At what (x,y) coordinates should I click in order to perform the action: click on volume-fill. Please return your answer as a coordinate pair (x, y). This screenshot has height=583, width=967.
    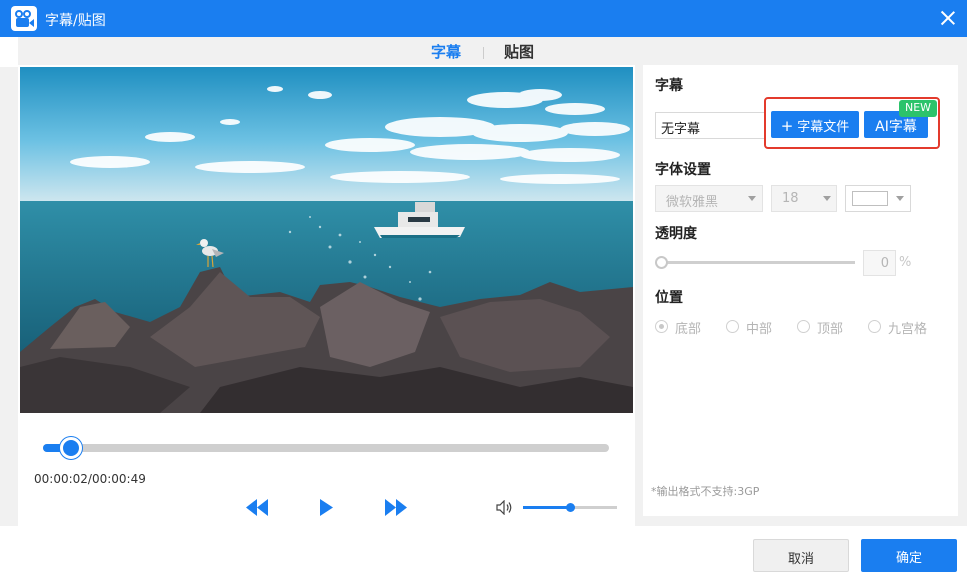
    Looking at the image, I should click on (546, 507).